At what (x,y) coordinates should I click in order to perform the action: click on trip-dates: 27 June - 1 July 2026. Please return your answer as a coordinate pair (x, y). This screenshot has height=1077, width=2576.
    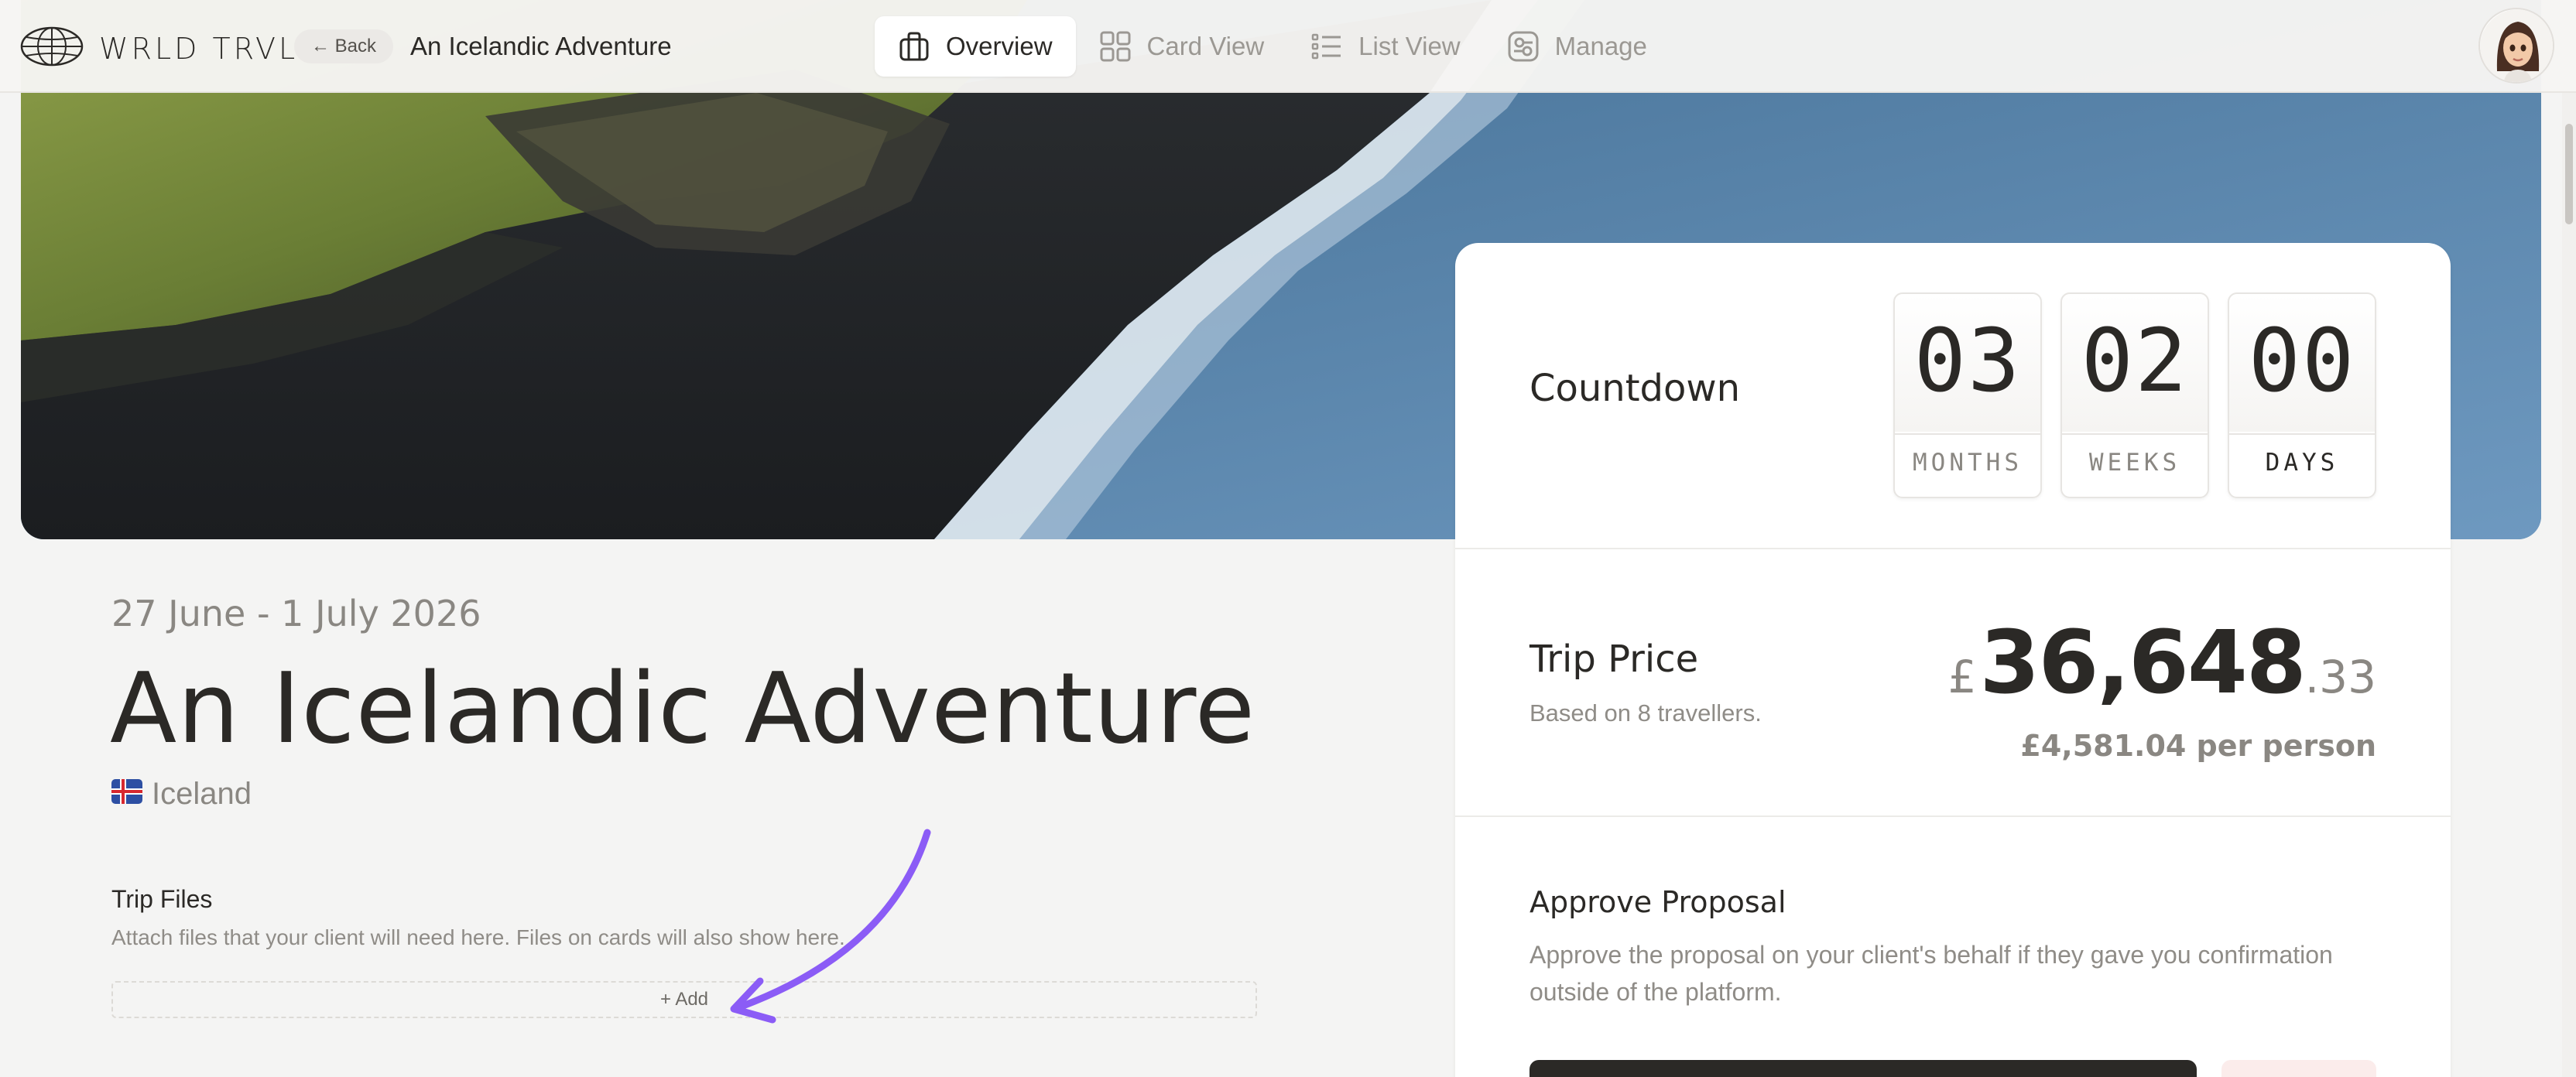
    Looking at the image, I should click on (296, 613).